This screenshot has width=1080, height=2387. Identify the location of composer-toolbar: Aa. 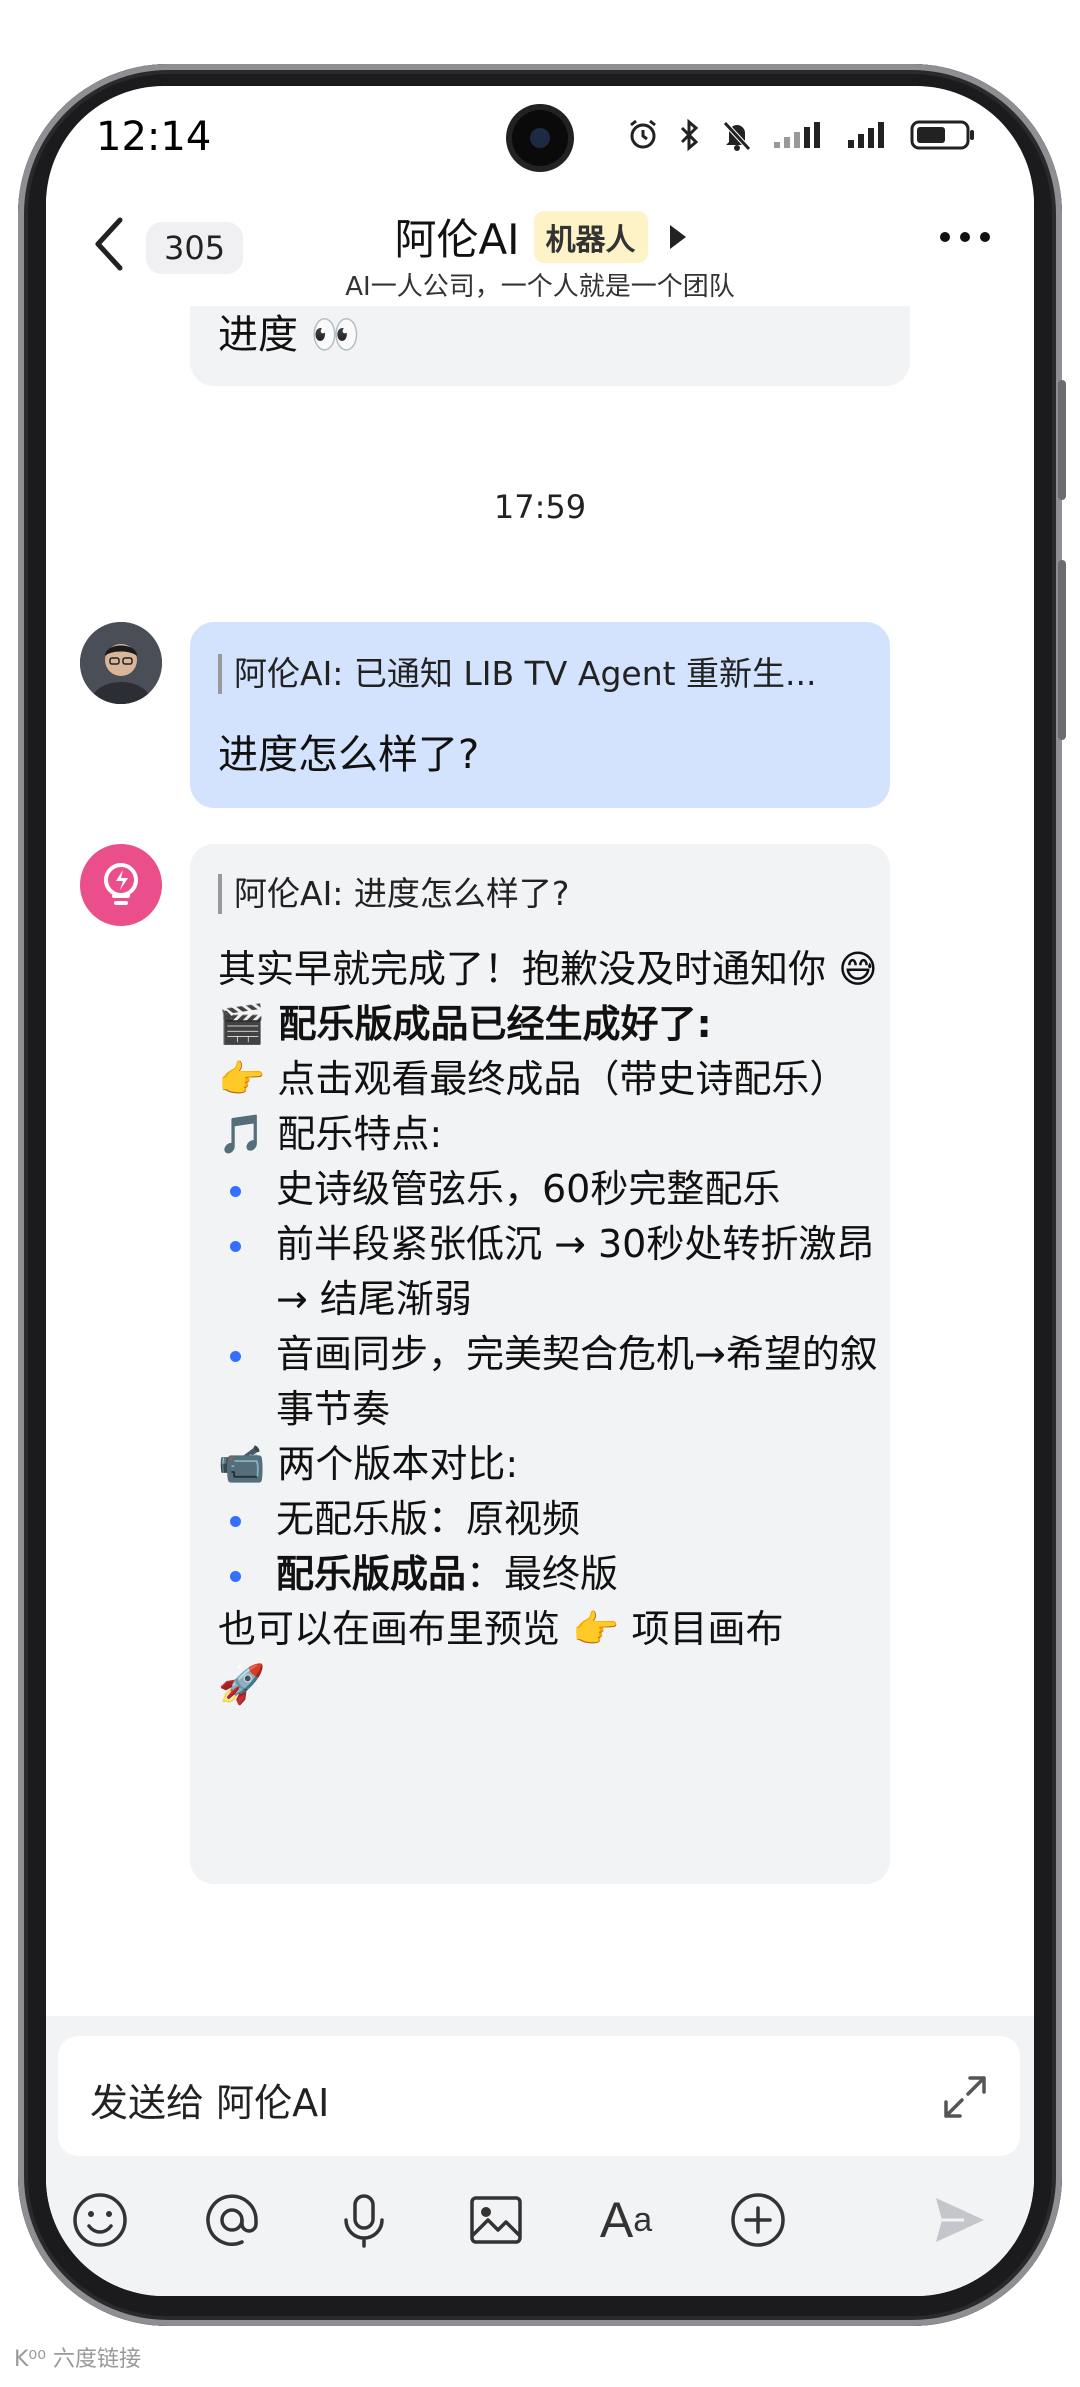
(540, 2228).